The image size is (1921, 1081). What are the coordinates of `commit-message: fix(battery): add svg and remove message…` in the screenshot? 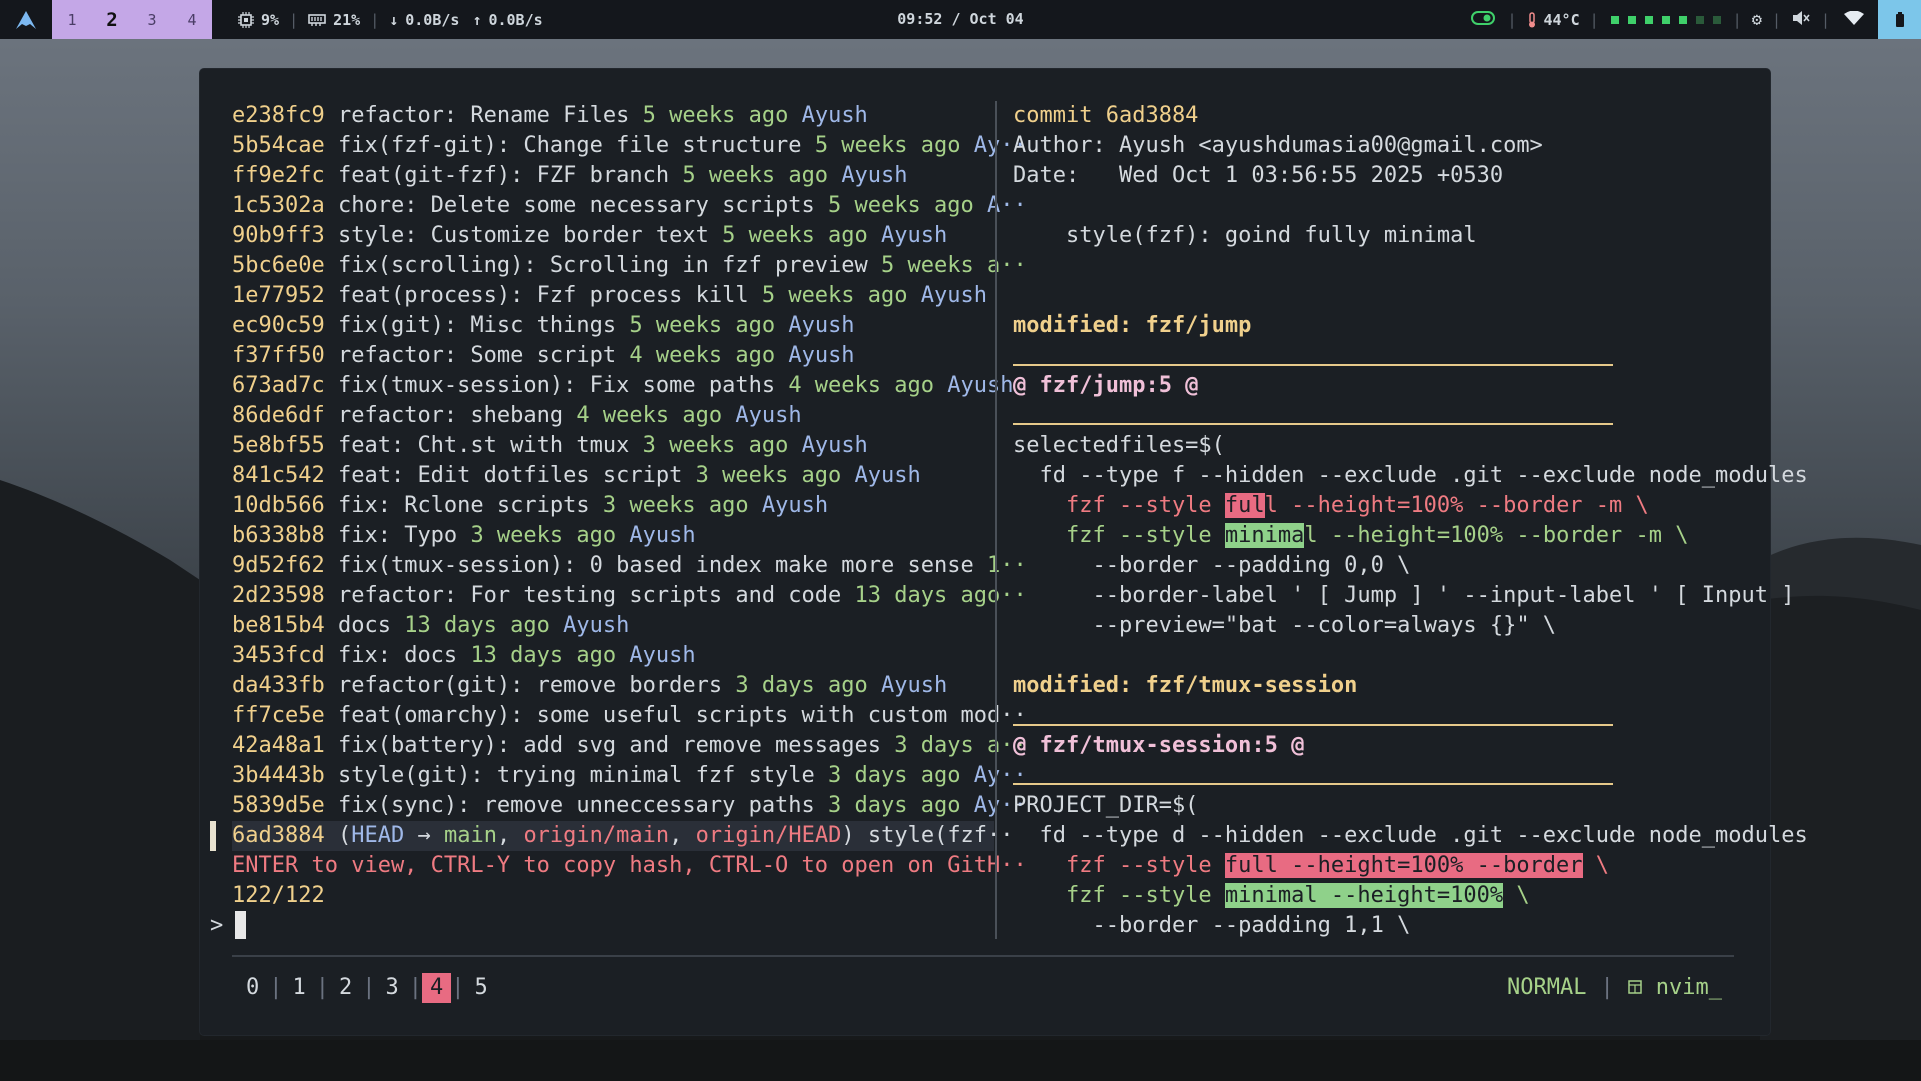 It's located at (609, 745).